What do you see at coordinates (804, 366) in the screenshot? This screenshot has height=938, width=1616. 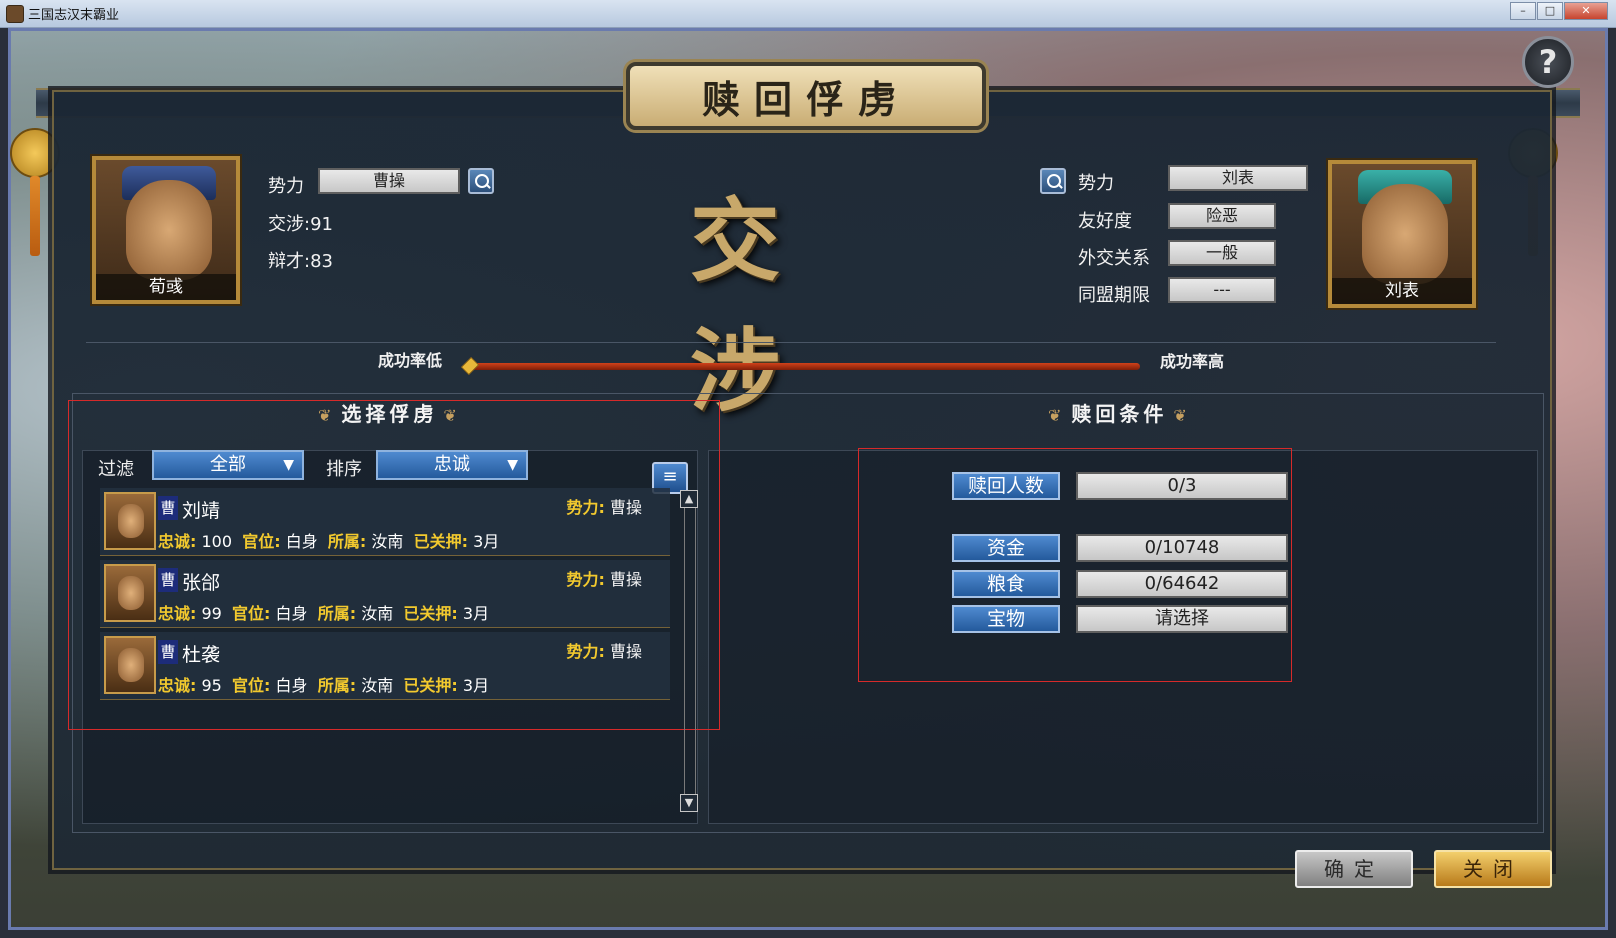 I see `success-rate-bar` at bounding box center [804, 366].